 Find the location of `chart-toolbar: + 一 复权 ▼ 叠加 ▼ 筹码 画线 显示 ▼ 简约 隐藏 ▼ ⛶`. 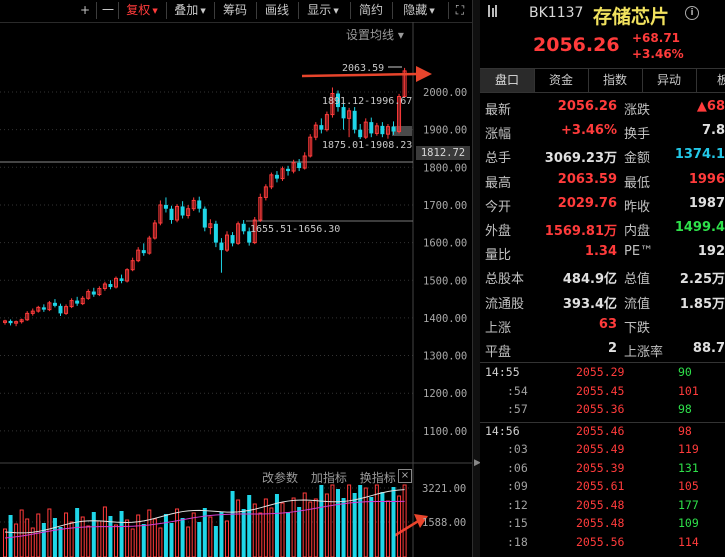

chart-toolbar: + 一 复权 ▼ 叠加 ▼ 筹码 画线 显示 ▼ 简约 隐藏 ▼ ⛶ is located at coordinates (236, 11).